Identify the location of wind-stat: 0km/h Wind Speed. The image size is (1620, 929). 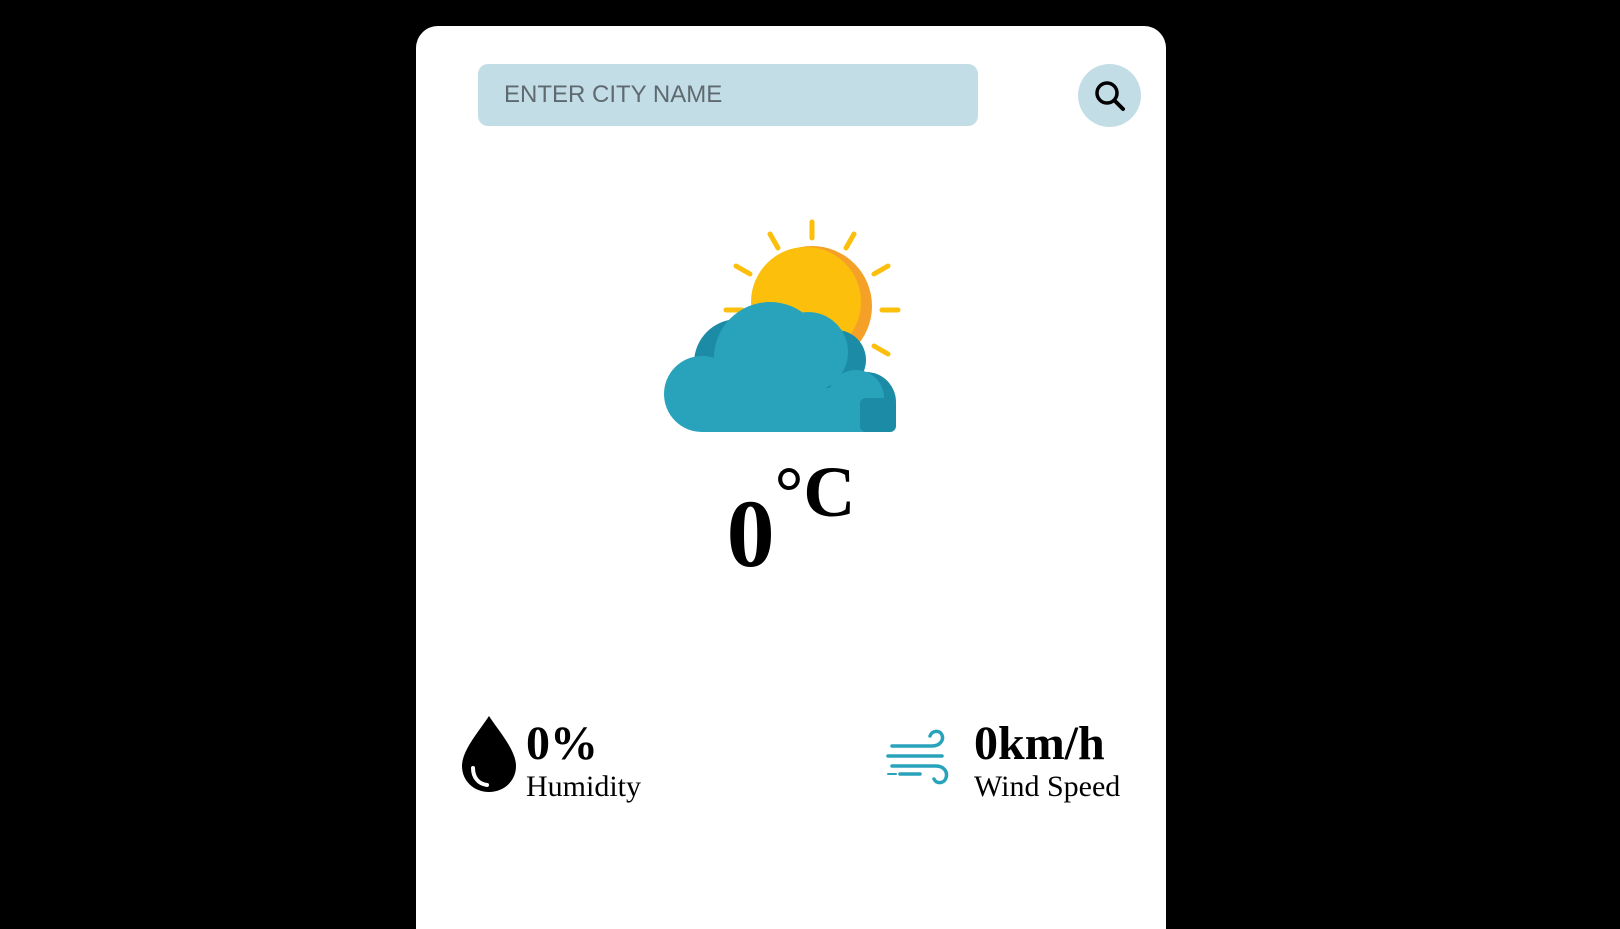
(1003, 758).